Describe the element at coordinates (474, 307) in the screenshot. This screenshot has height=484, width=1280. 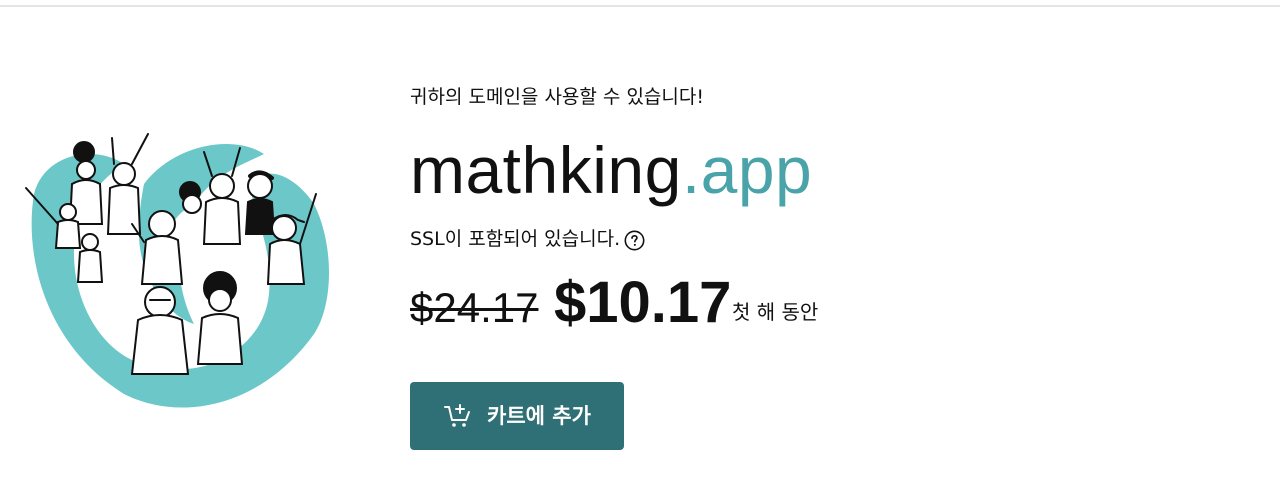
I see `original-price: $24.17` at that location.